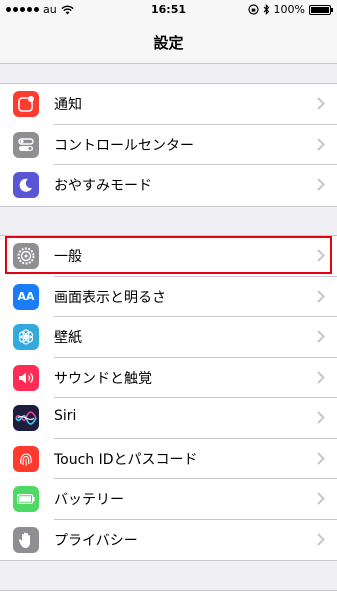 This screenshot has height=600, width=337. Describe the element at coordinates (89, 500) in the screenshot. I see `settings-row-label: バッテリー` at that location.